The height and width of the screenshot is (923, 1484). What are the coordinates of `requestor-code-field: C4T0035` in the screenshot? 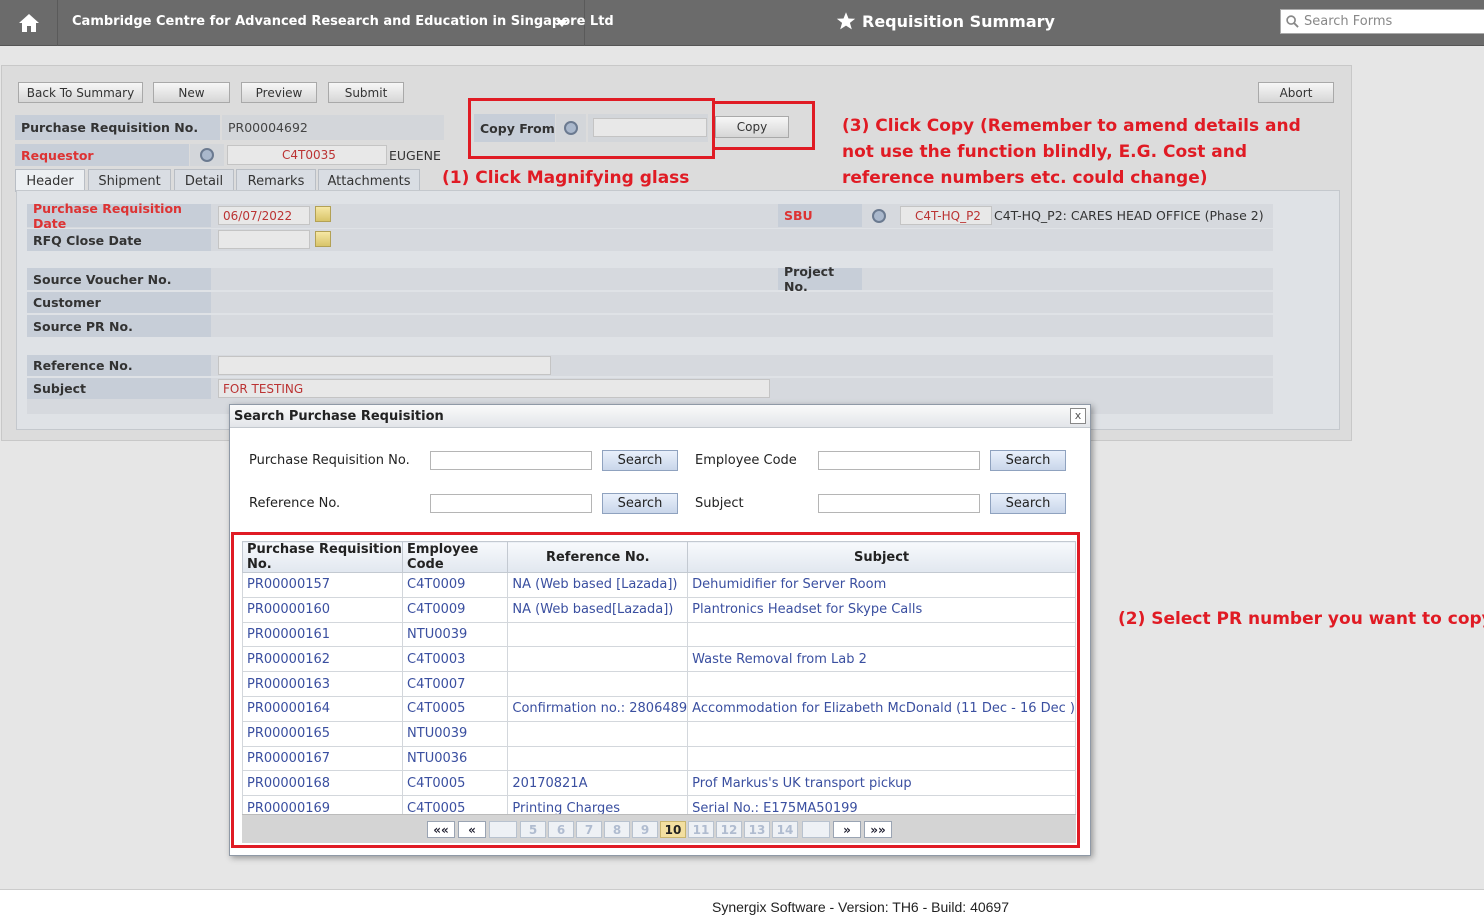 It's located at (307, 155).